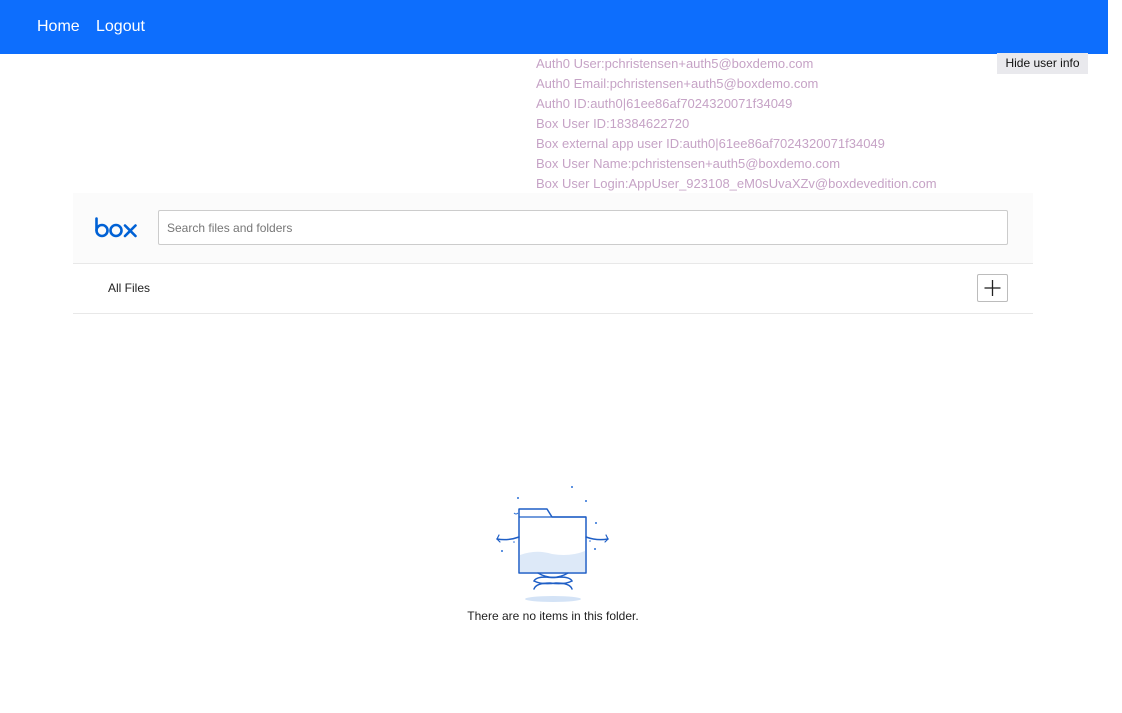 This screenshot has height=713, width=1122. Describe the element at coordinates (120, 27) in the screenshot. I see `nav-logout-link: Logout` at that location.